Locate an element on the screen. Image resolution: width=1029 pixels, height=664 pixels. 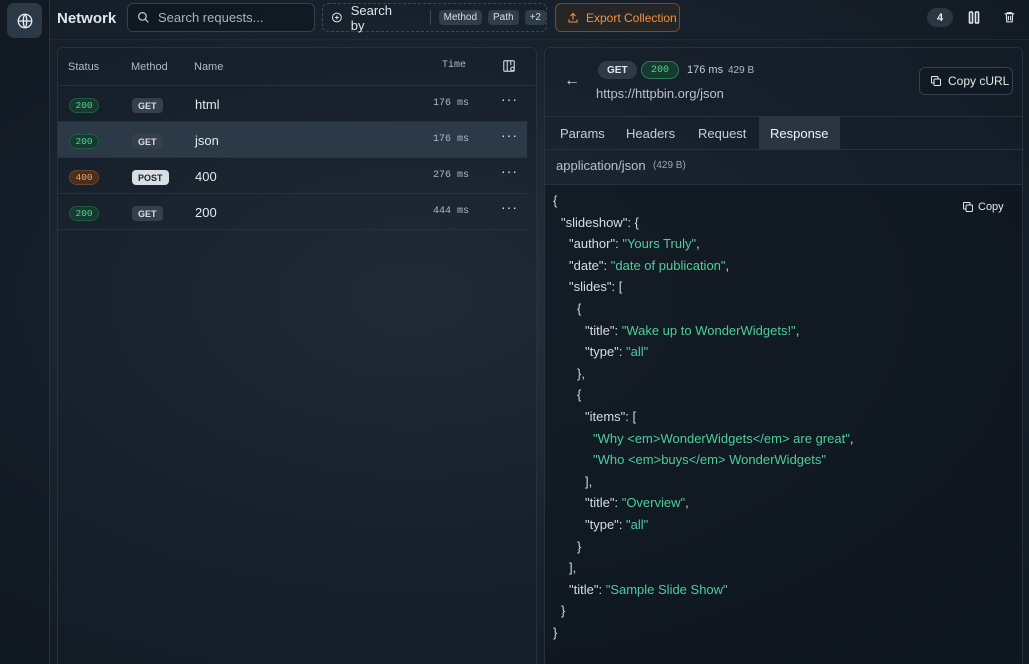
table-row: 400 POST 400 276 ms ··· is located at coordinates (292, 176).